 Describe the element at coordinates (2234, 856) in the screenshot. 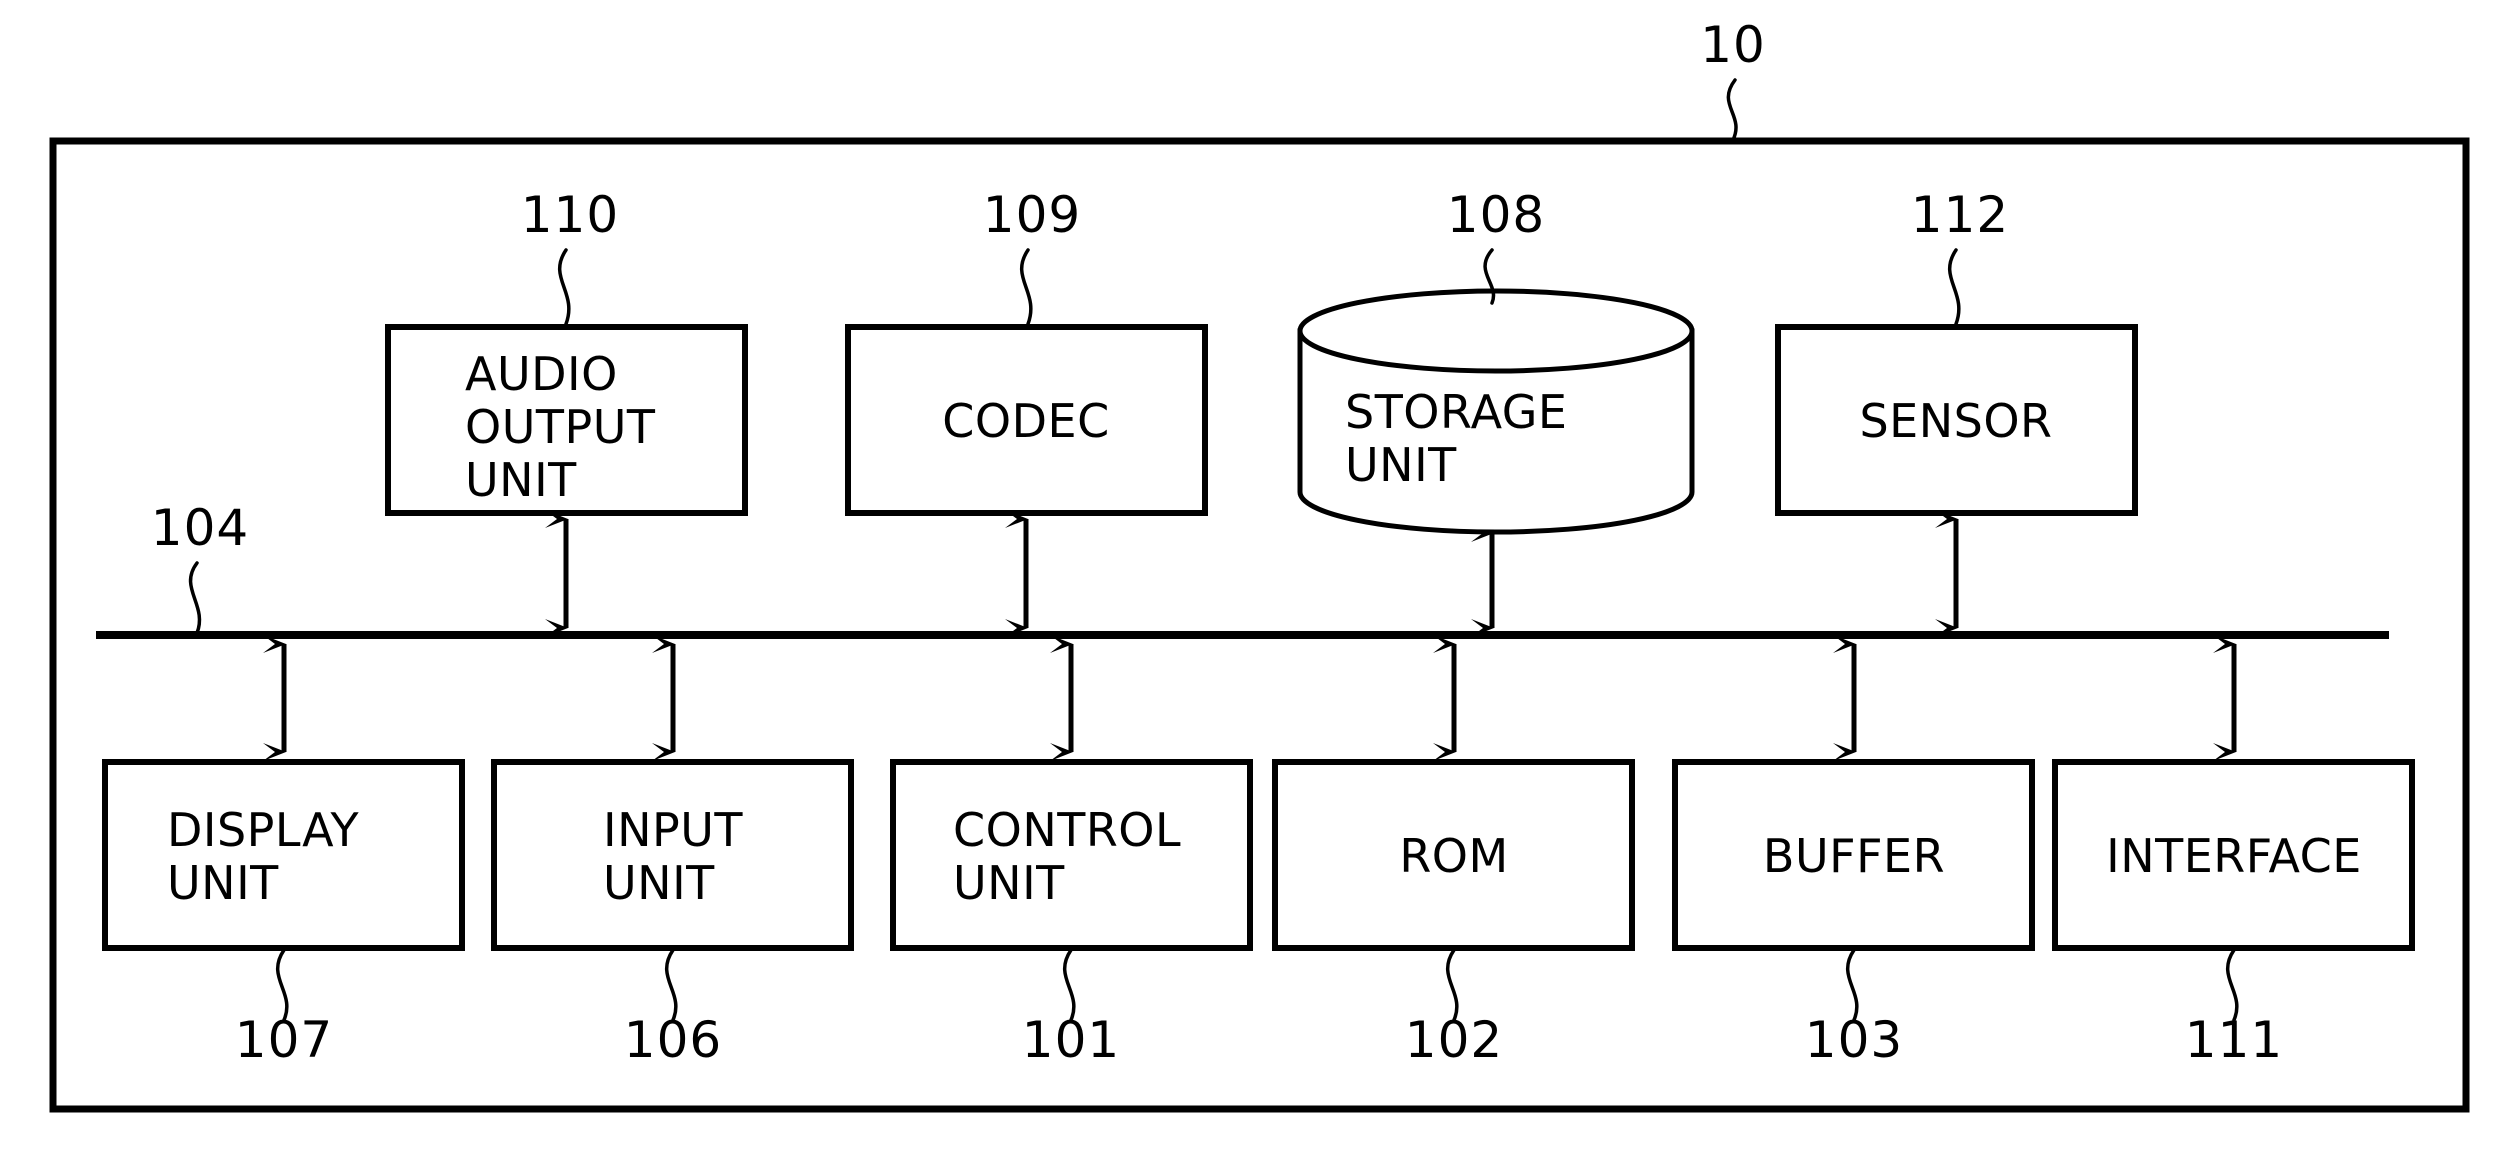

I see `block-label-interface: INTERFACE` at that location.